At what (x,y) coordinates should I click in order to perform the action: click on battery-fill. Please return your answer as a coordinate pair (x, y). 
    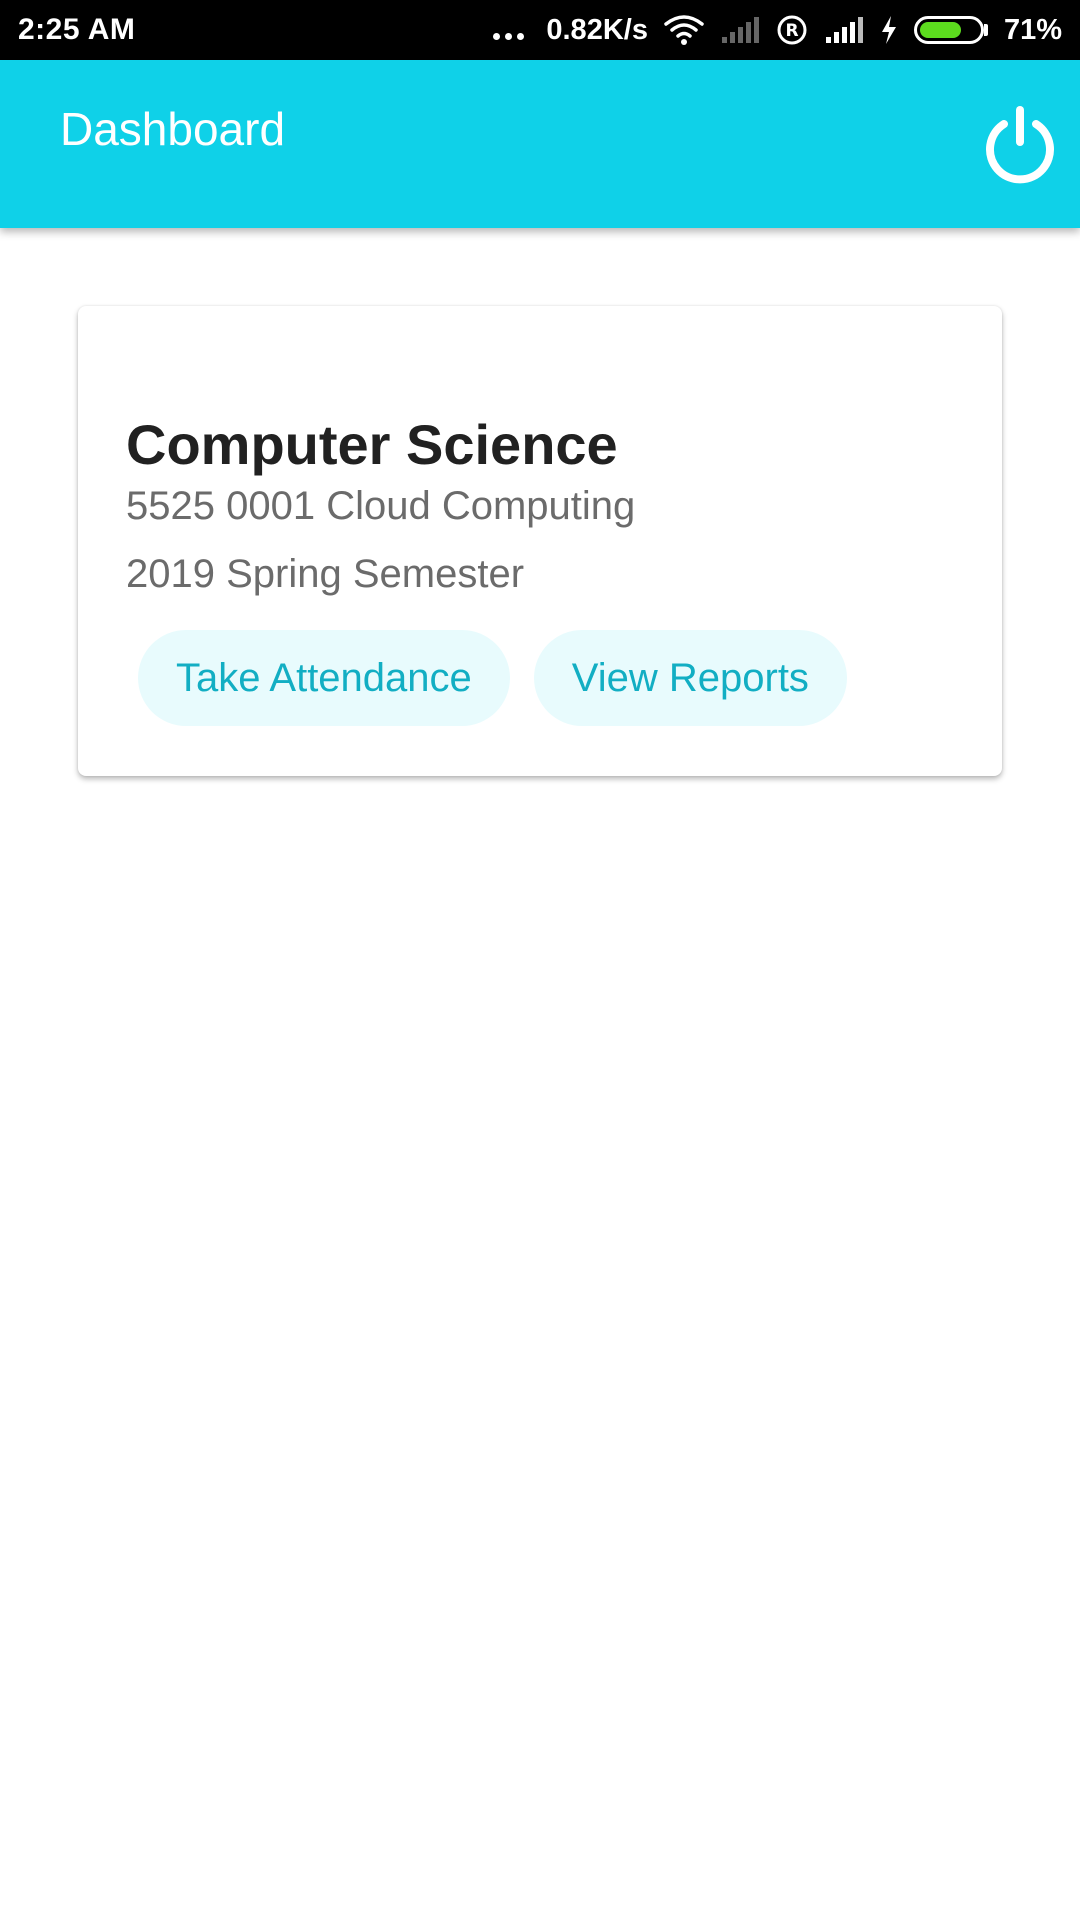
    Looking at the image, I should click on (940, 30).